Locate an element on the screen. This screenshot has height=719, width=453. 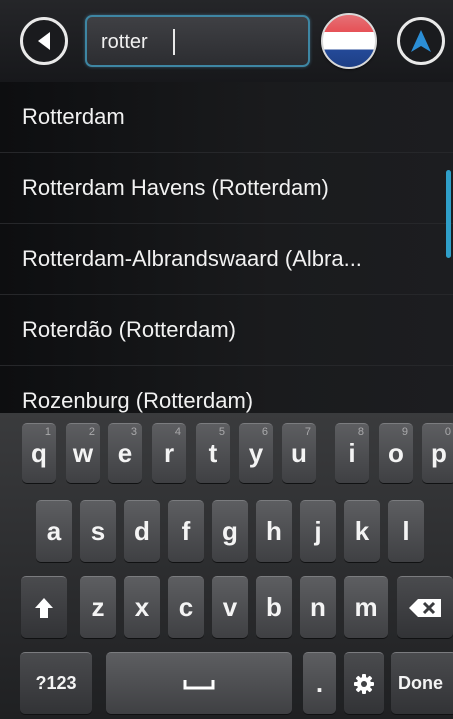
key-c: c is located at coordinates (186, 607).